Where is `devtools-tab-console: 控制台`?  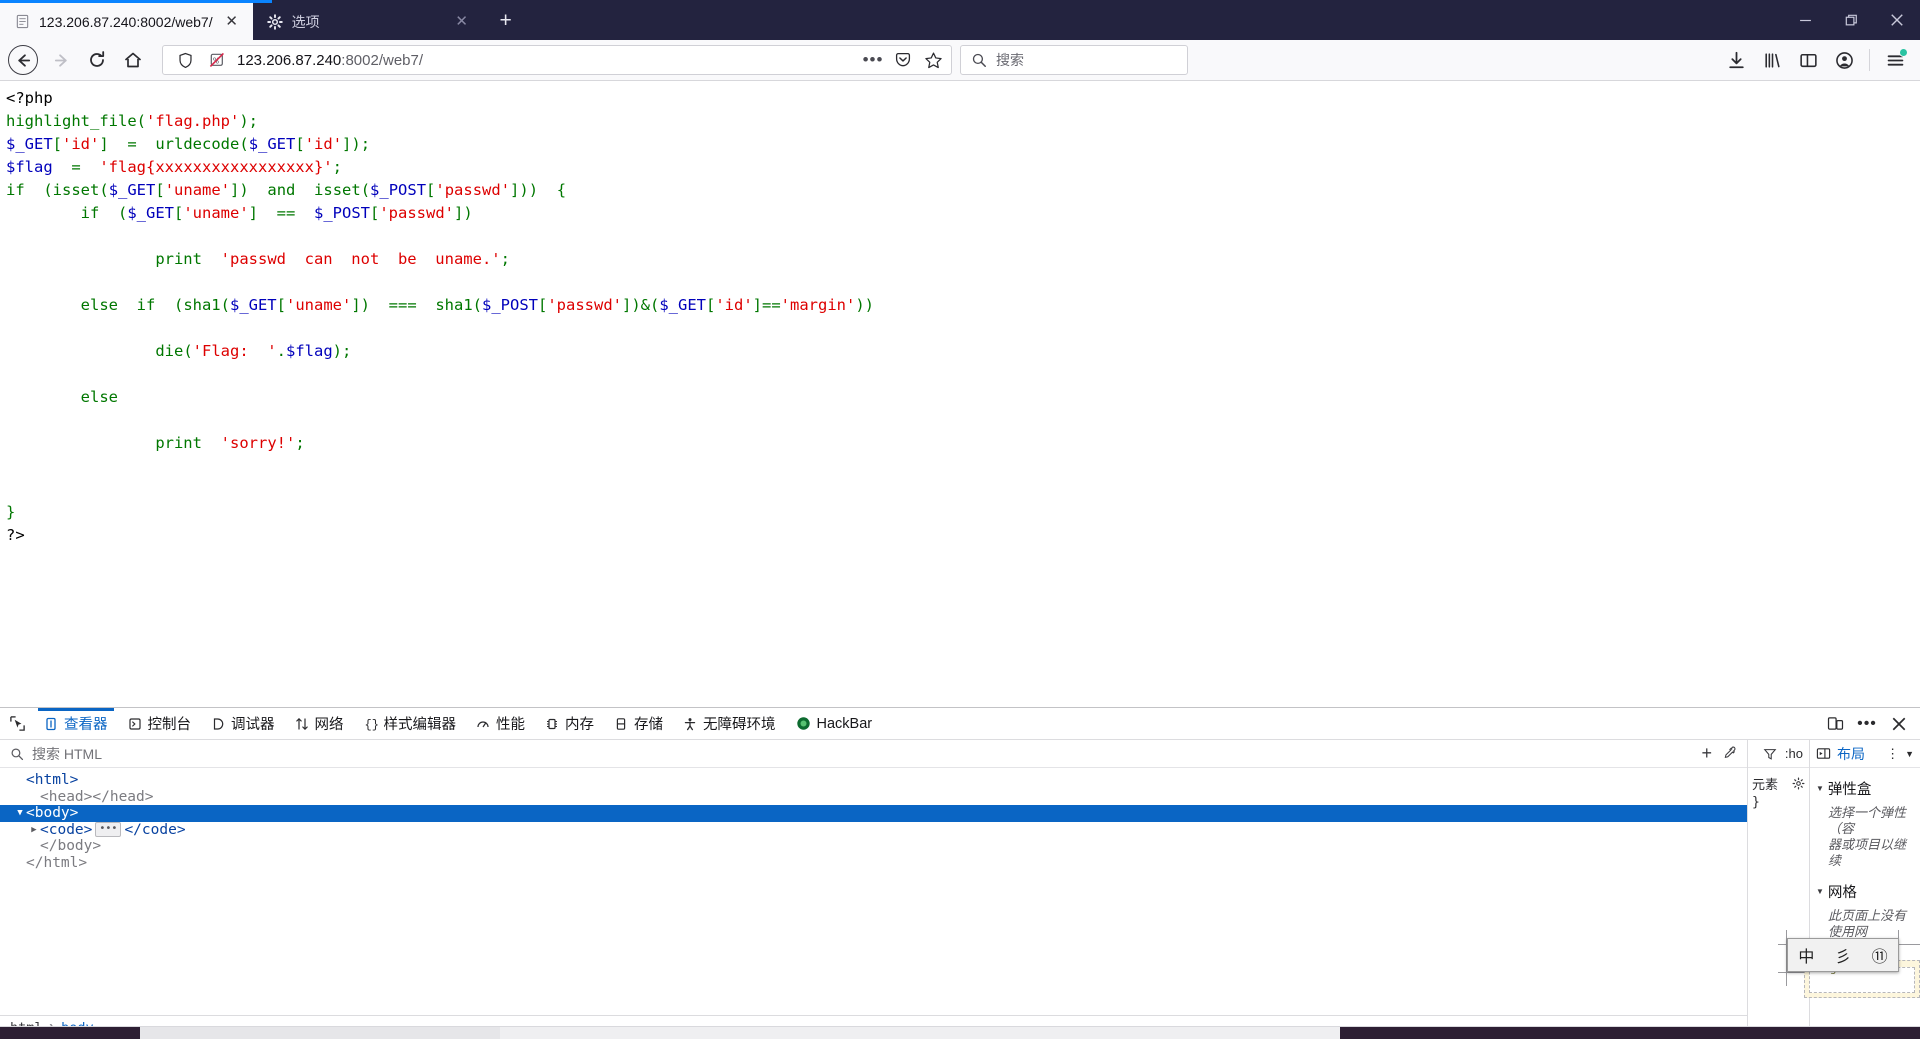
devtools-tab-console: 控制台 is located at coordinates (160, 723).